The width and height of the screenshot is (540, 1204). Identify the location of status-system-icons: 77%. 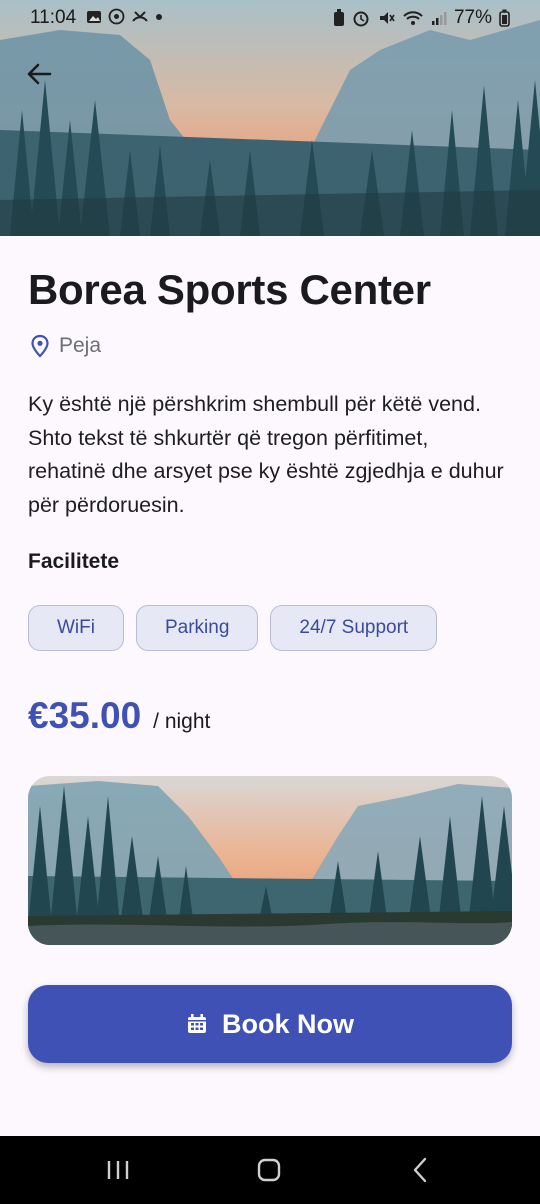
(421, 18).